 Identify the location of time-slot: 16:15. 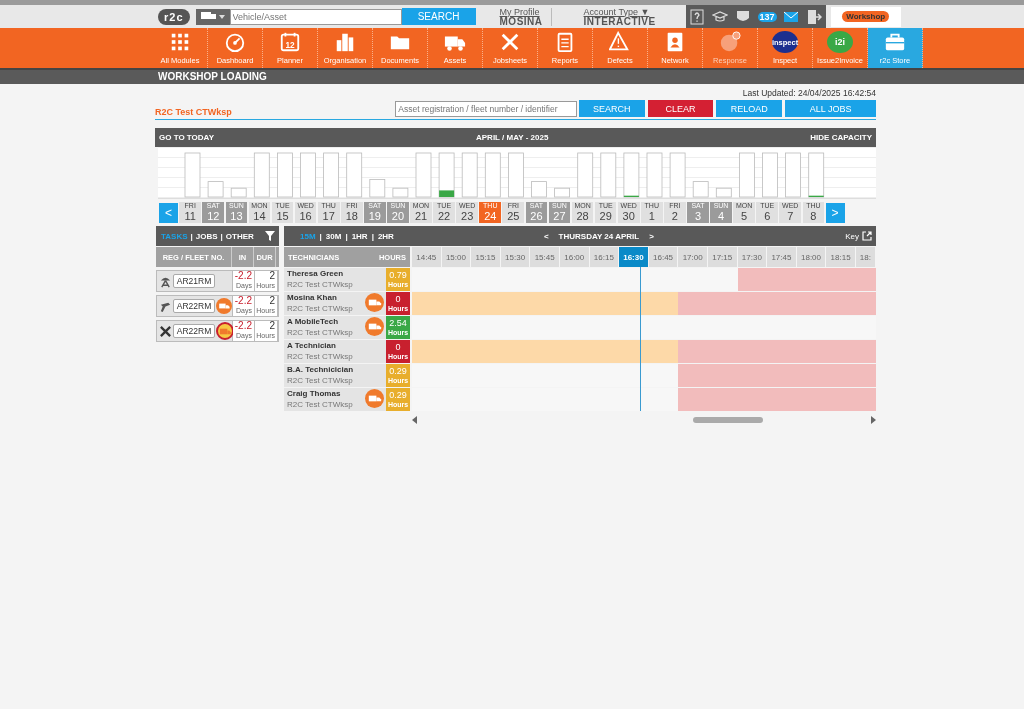
(604, 257).